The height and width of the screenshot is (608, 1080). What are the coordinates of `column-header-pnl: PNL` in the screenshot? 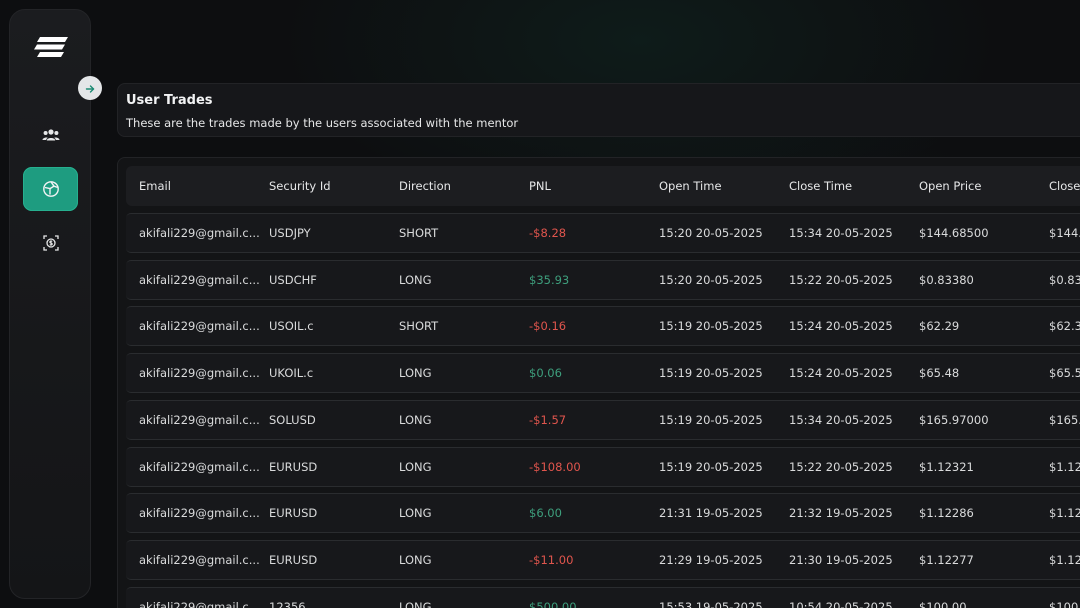 It's located at (540, 186).